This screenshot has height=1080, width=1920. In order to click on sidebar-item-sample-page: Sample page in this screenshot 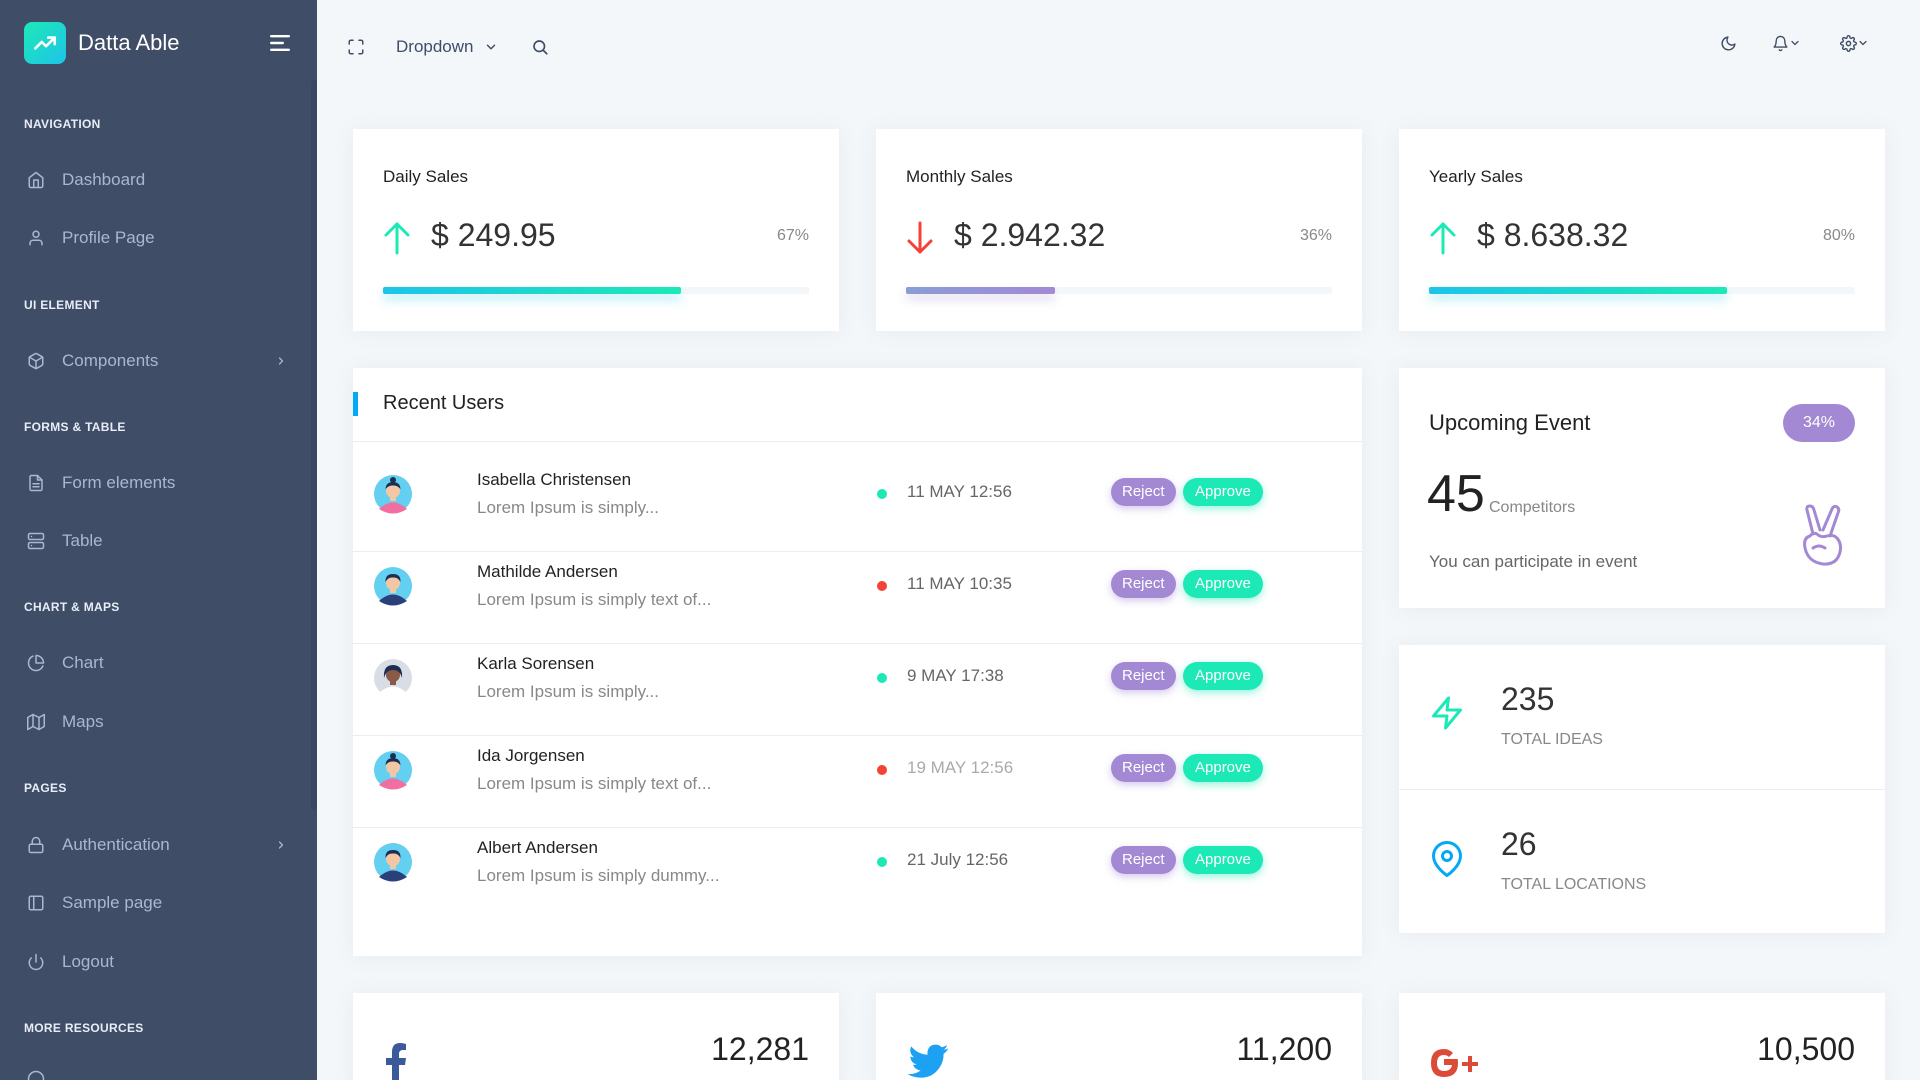, I will do `click(158, 903)`.